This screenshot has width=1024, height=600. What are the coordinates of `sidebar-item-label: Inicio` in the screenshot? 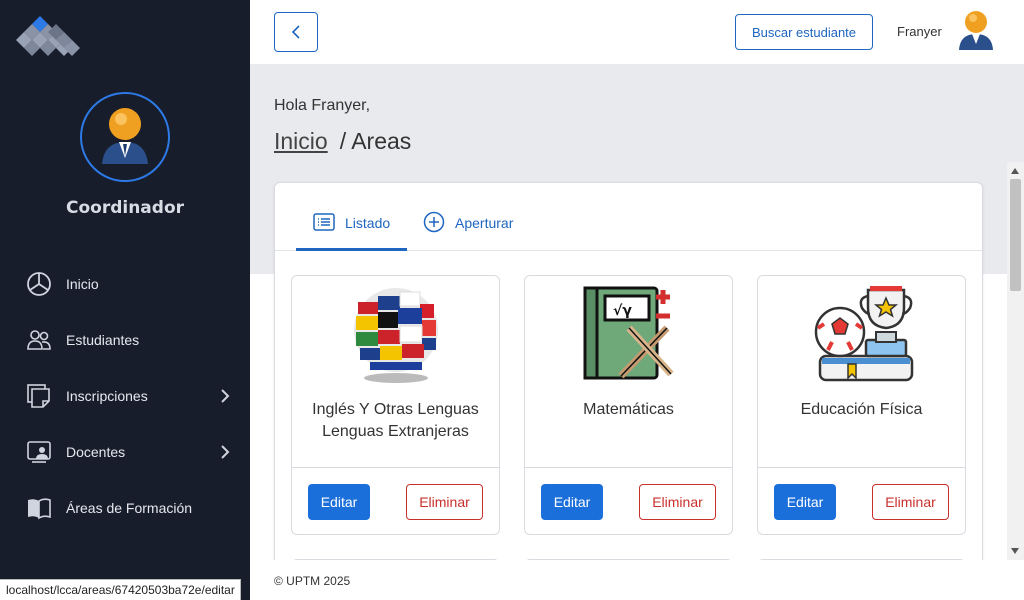 It's located at (82, 284).